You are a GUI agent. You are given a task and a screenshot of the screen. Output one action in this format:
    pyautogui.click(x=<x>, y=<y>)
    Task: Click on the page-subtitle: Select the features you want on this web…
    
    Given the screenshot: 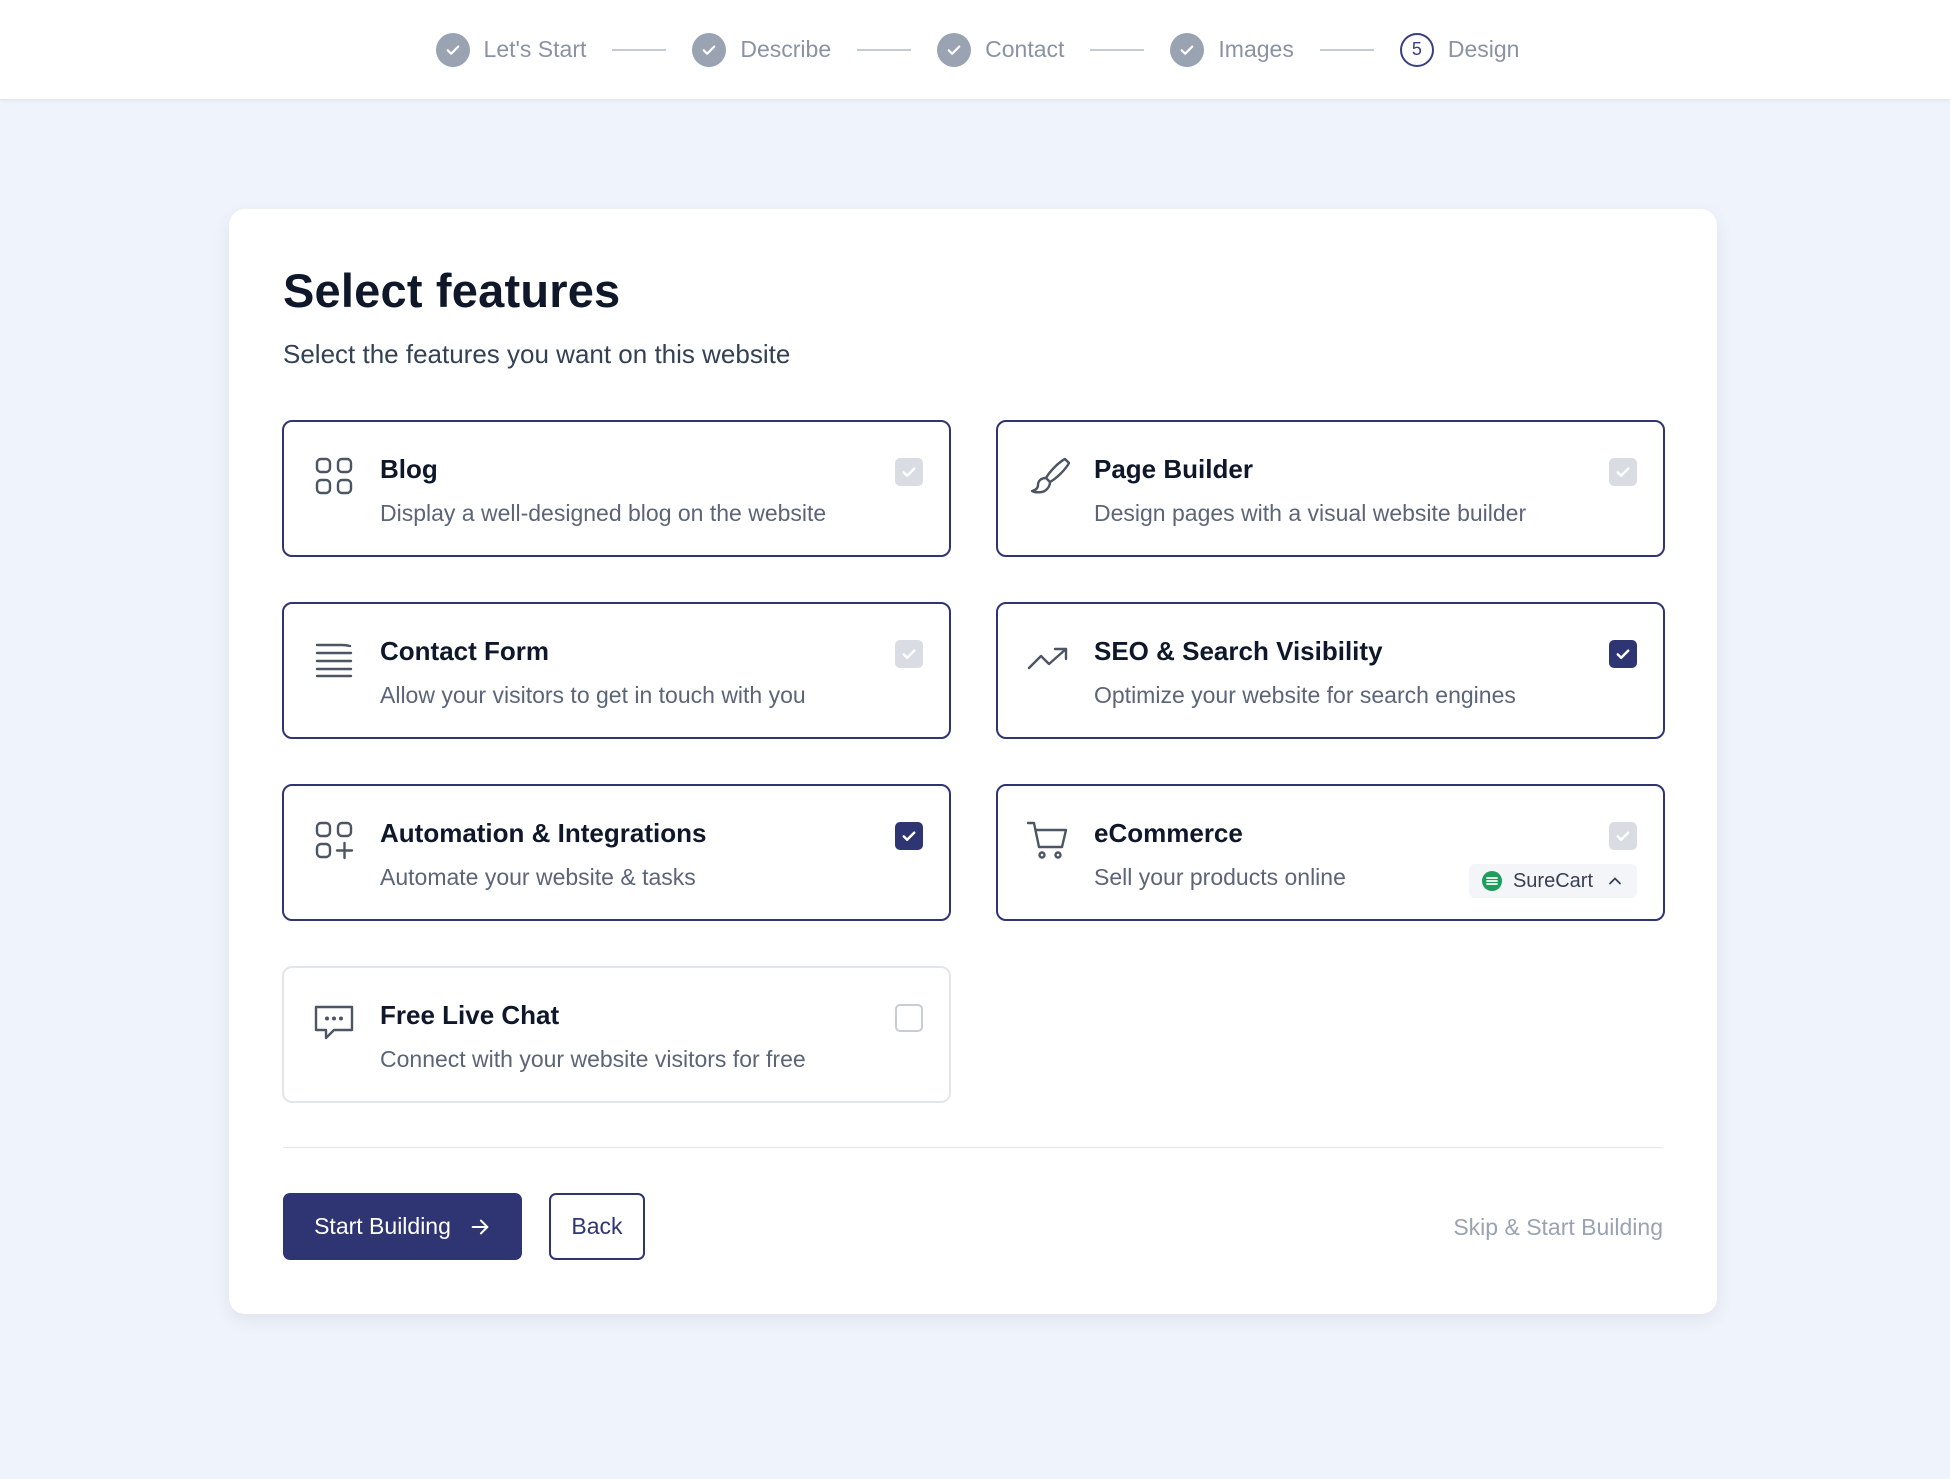 What is the action you would take?
    pyautogui.click(x=537, y=354)
    